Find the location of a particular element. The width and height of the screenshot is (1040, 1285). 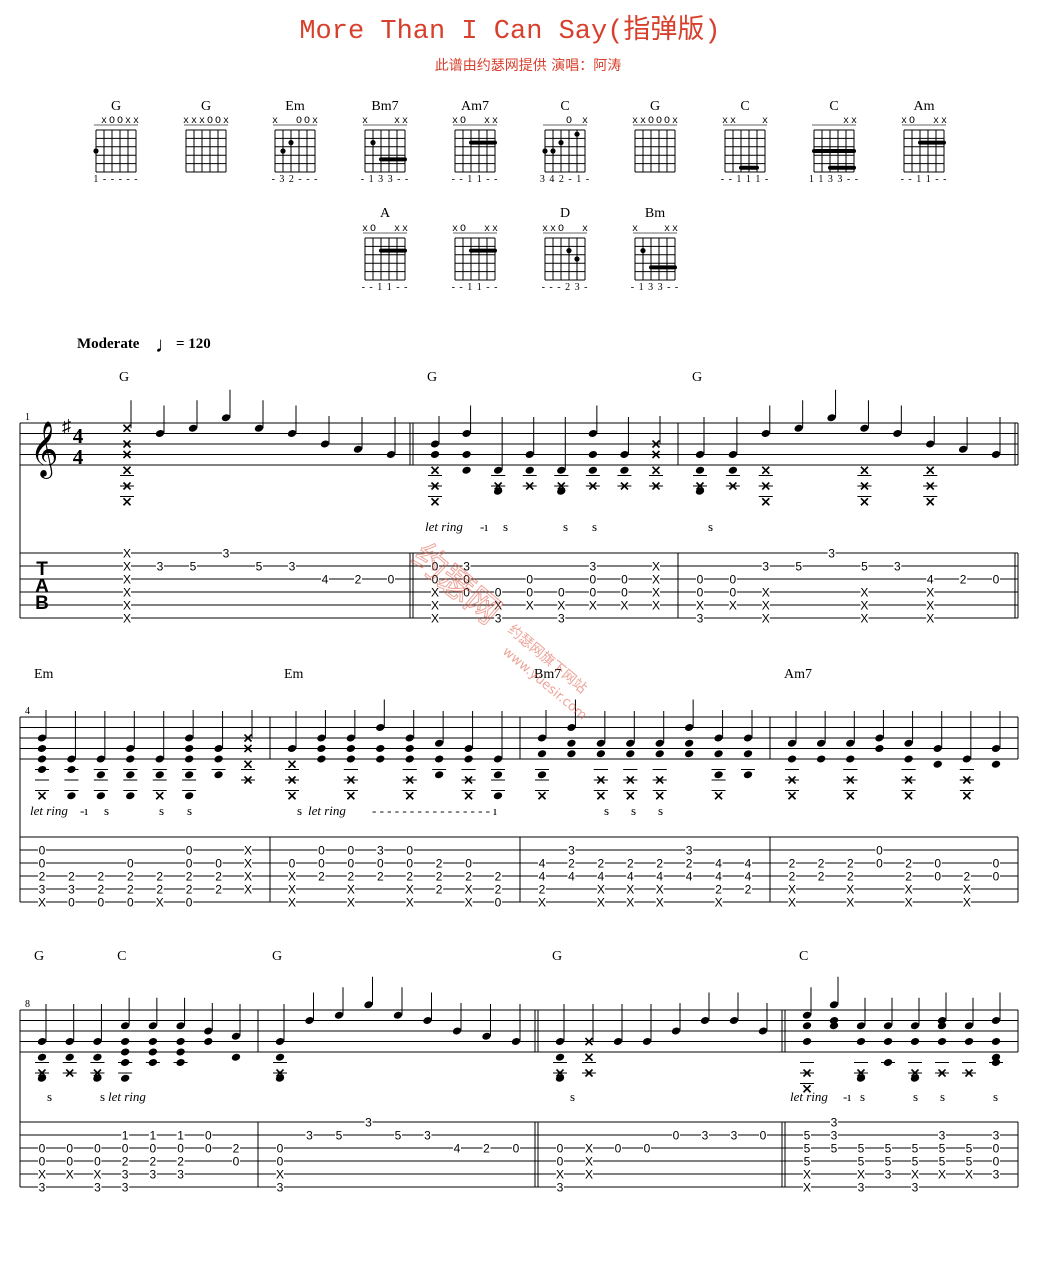

fingering: 3 4 2 - 1 - is located at coordinates (565, 179).